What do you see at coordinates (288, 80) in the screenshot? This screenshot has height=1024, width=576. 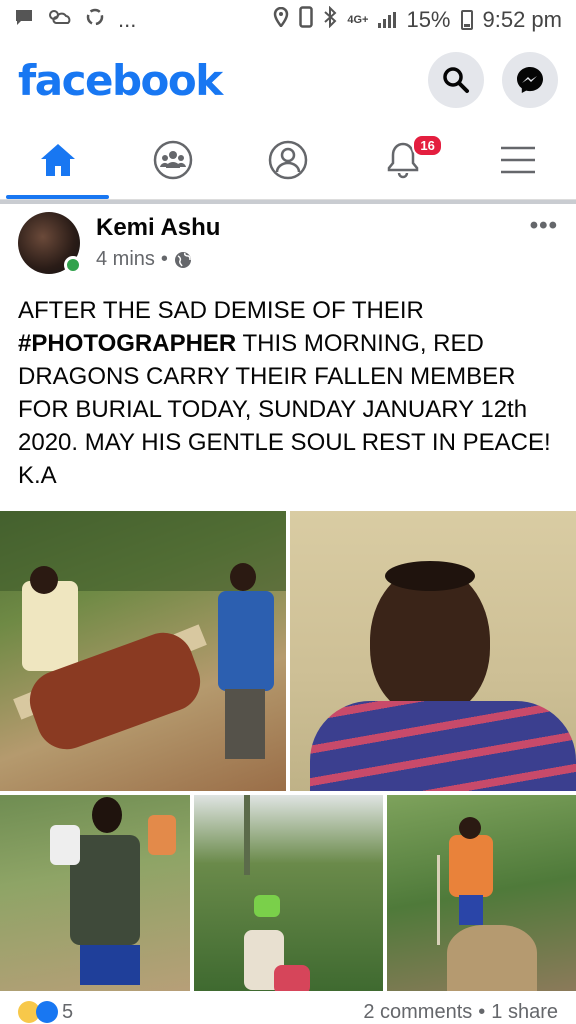 I see `app-header: facebook` at bounding box center [288, 80].